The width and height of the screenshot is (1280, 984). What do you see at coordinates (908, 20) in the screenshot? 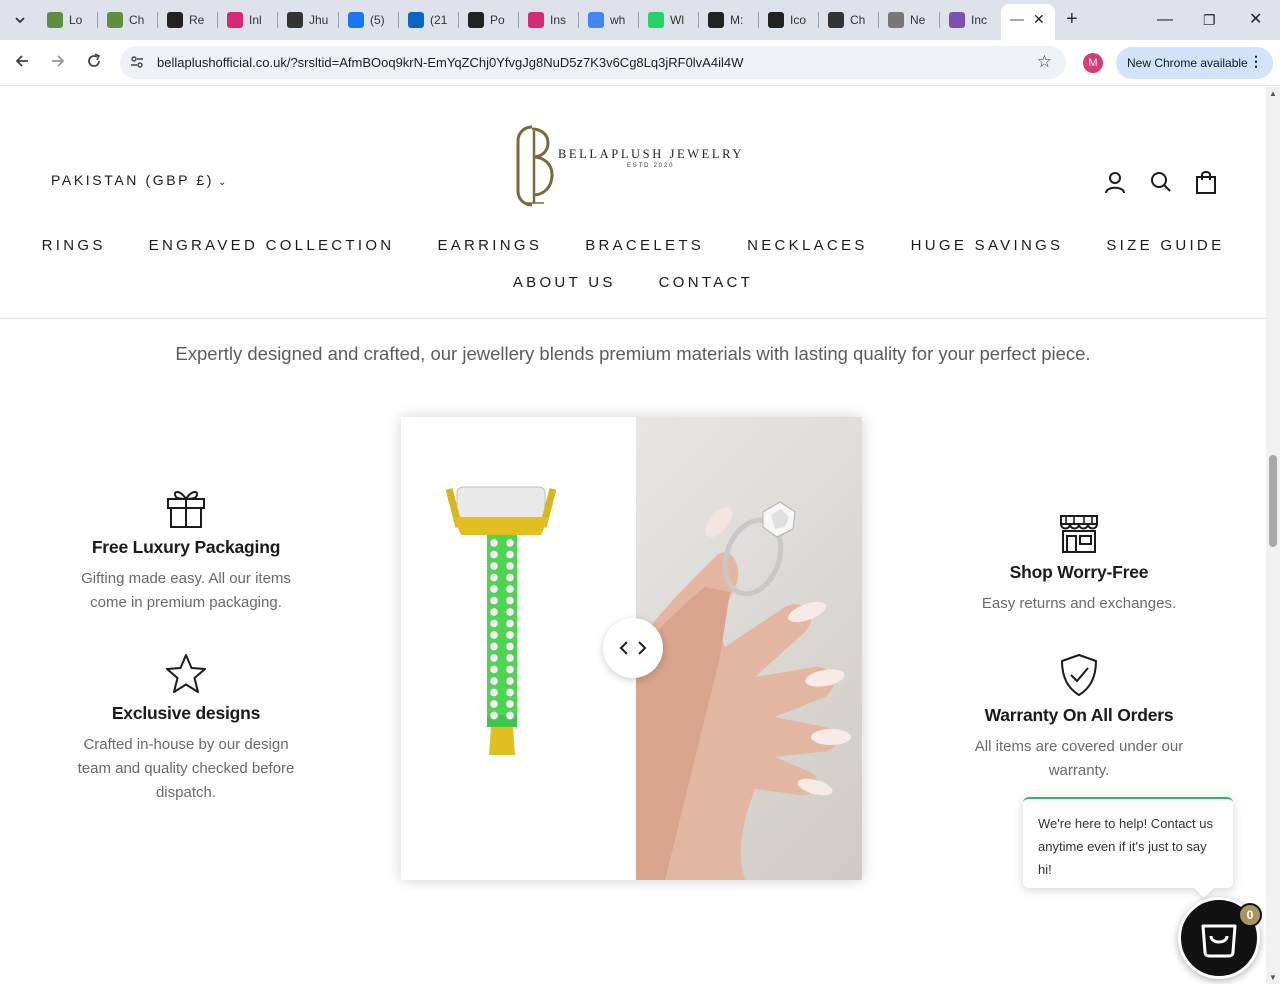
I see `browser-tab: Ne` at bounding box center [908, 20].